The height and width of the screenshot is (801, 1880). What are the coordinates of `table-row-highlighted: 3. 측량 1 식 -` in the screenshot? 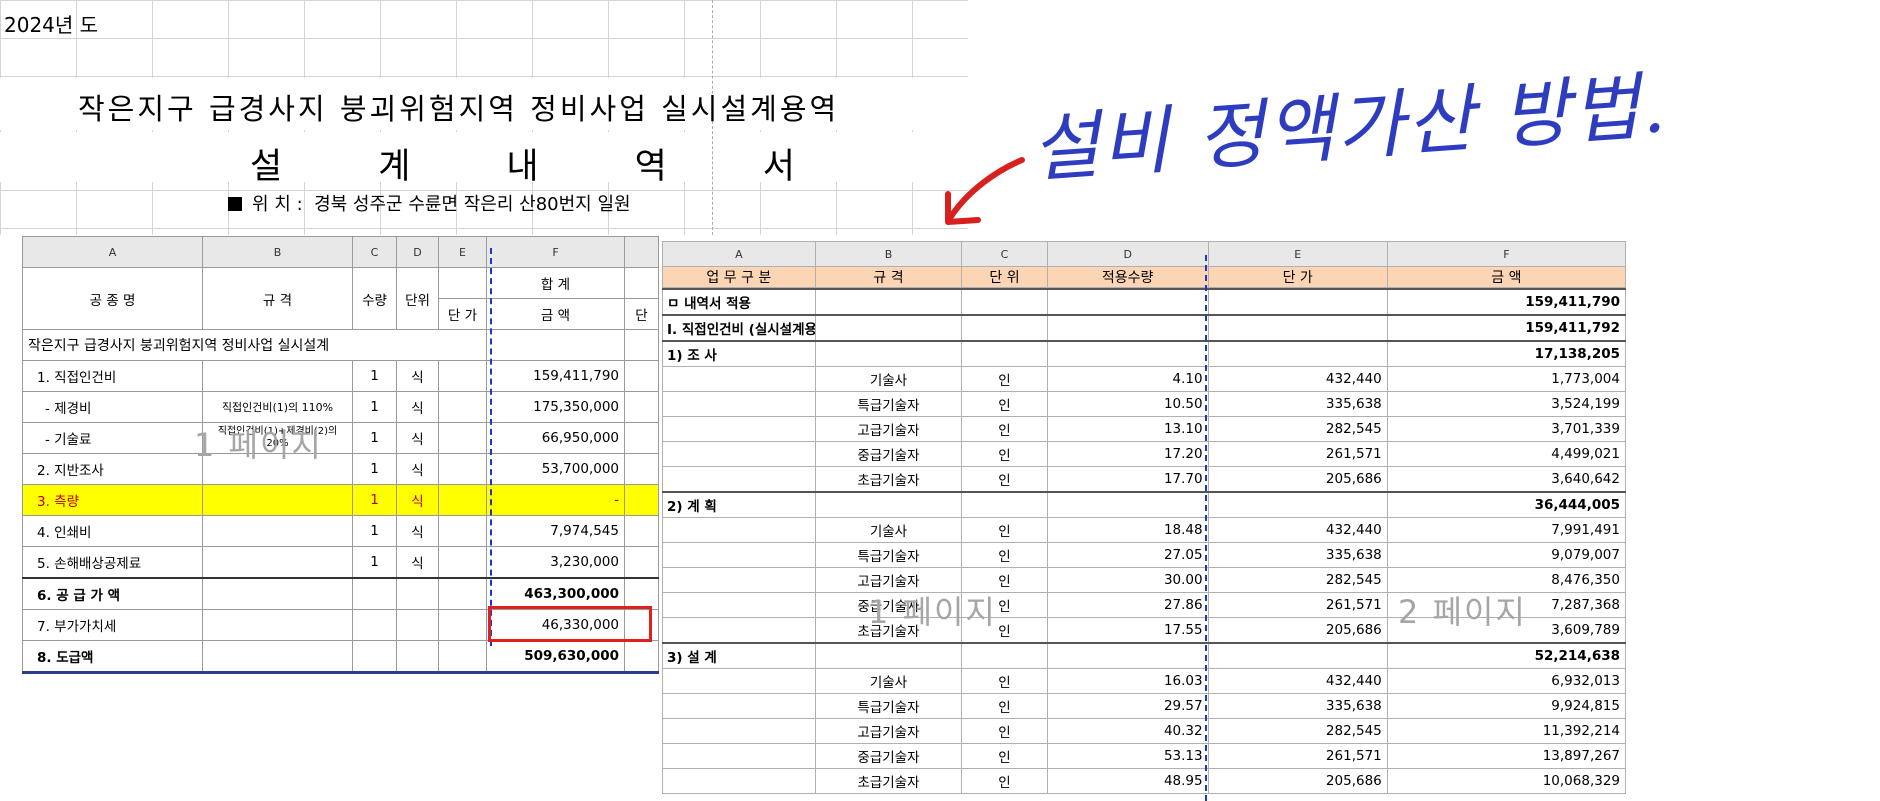 It's located at (340, 500).